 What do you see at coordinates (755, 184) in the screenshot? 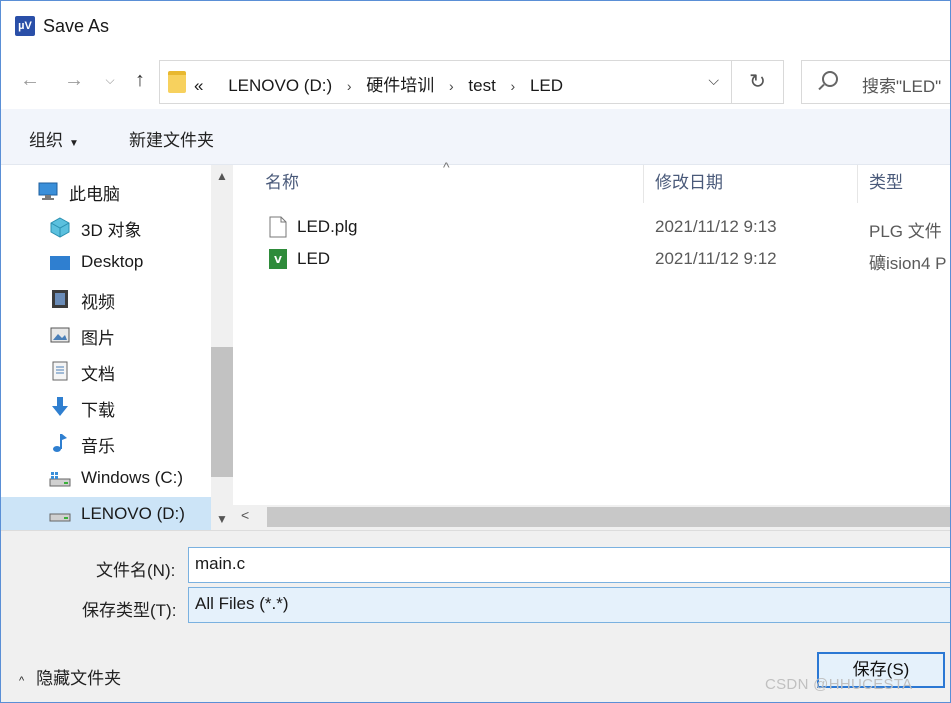
I see `column-header-date: 修改日期` at bounding box center [755, 184].